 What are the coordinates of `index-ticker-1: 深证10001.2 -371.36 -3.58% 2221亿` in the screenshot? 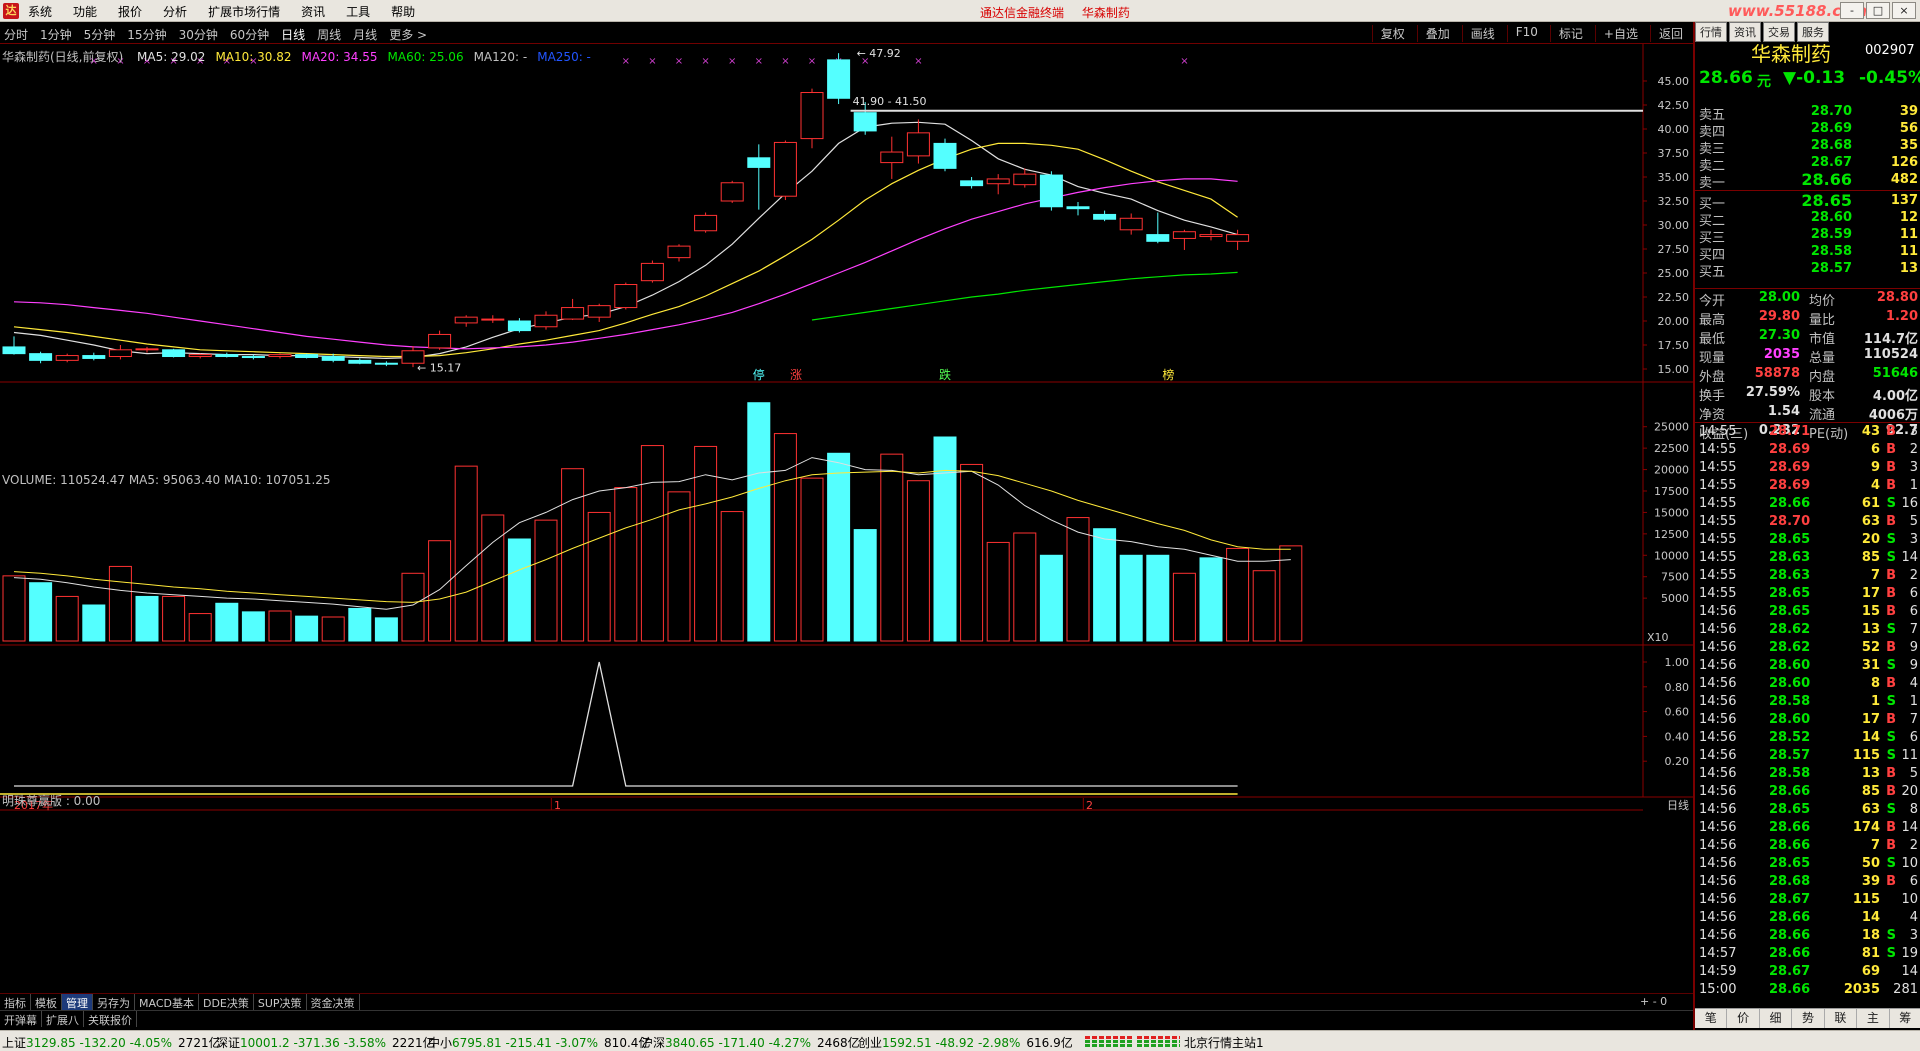 It's located at (325, 1042).